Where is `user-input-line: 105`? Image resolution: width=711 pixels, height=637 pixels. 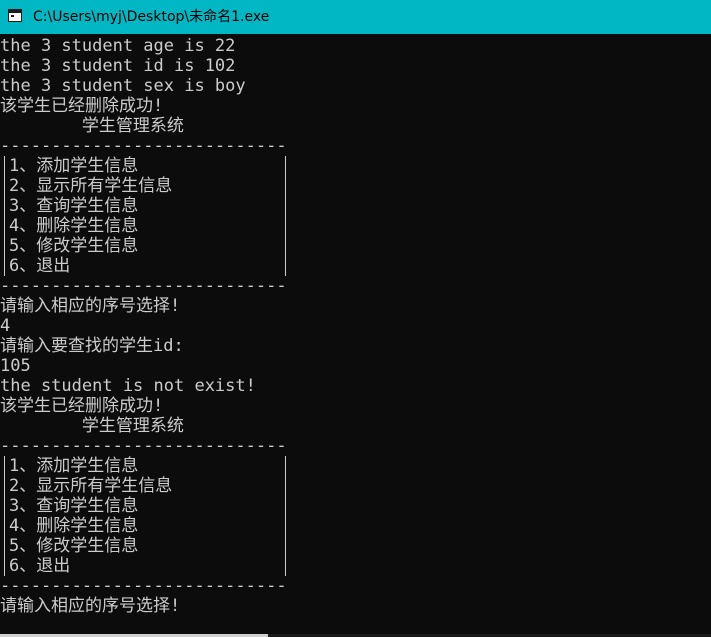
user-input-line: 105 is located at coordinates (15, 366).